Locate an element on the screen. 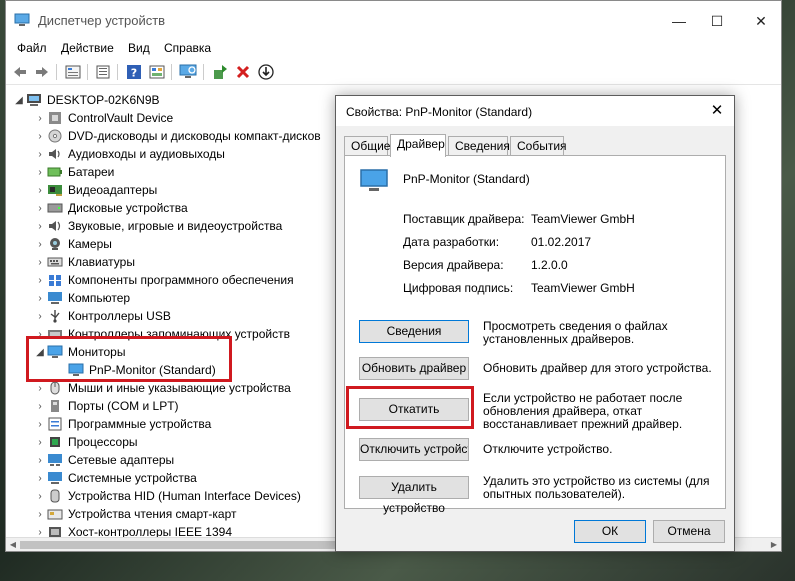 The height and width of the screenshot is (581, 795). scroll-right-icon: ▶ is located at coordinates (774, 545).